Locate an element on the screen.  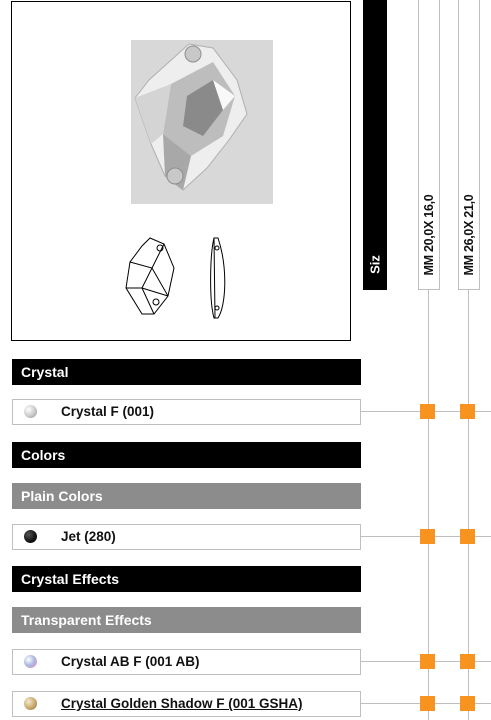
subcategory-transparent-effects: Transparent Effects is located at coordinates (186, 620).